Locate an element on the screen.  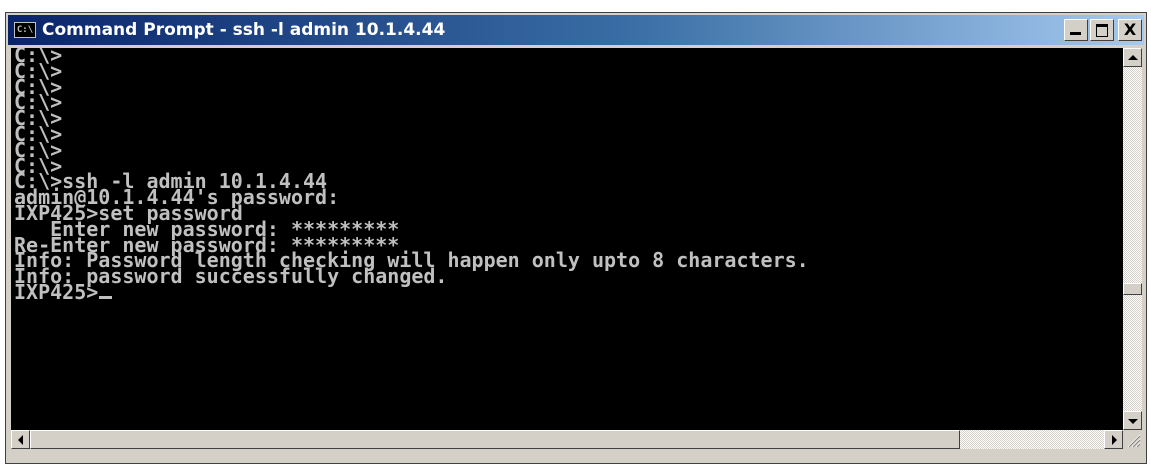
scroll-up-button is located at coordinates (1132, 57).